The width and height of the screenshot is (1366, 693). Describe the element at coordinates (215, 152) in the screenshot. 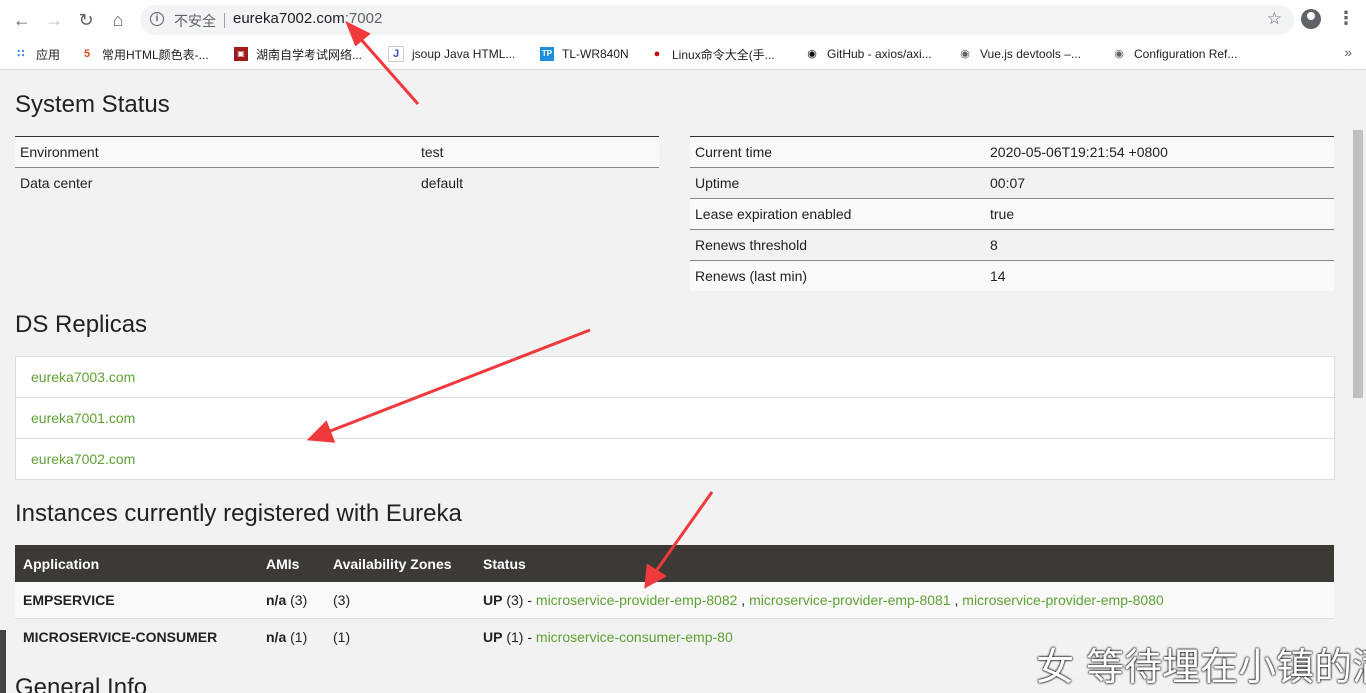

I see `status-key: Environment` at that location.